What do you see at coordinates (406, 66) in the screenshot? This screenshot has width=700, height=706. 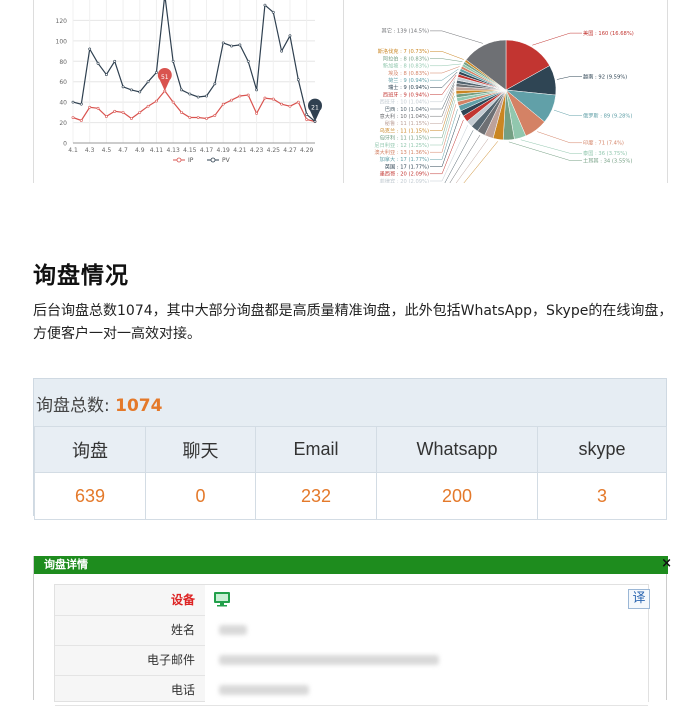 I see `pie-label: 新加坡 : 8 (0.83%)` at bounding box center [406, 66].